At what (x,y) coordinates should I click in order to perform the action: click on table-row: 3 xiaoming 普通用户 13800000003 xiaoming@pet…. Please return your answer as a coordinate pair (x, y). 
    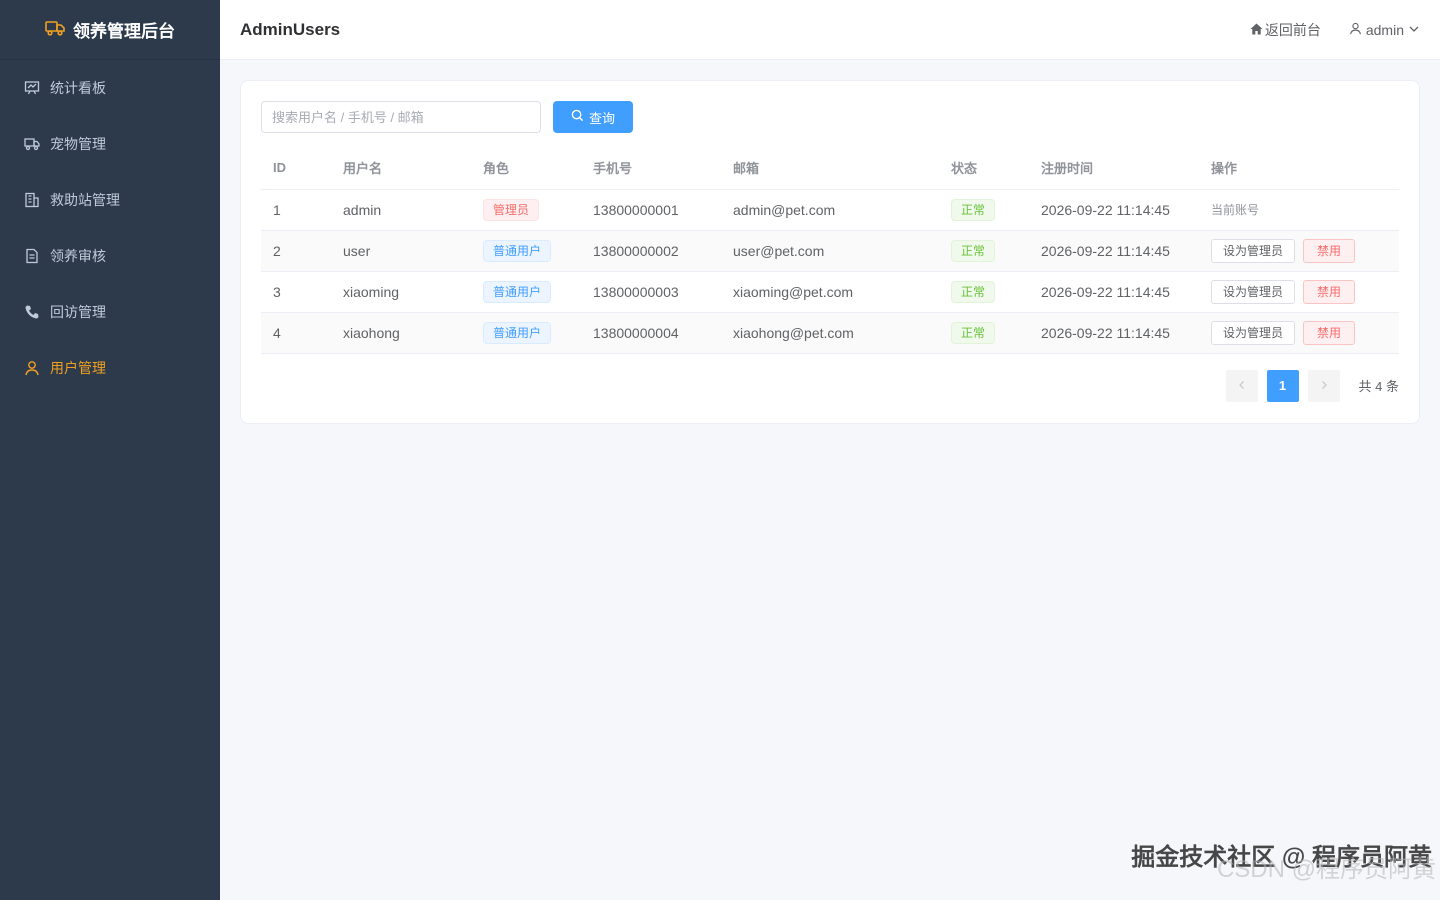
    Looking at the image, I should click on (830, 292).